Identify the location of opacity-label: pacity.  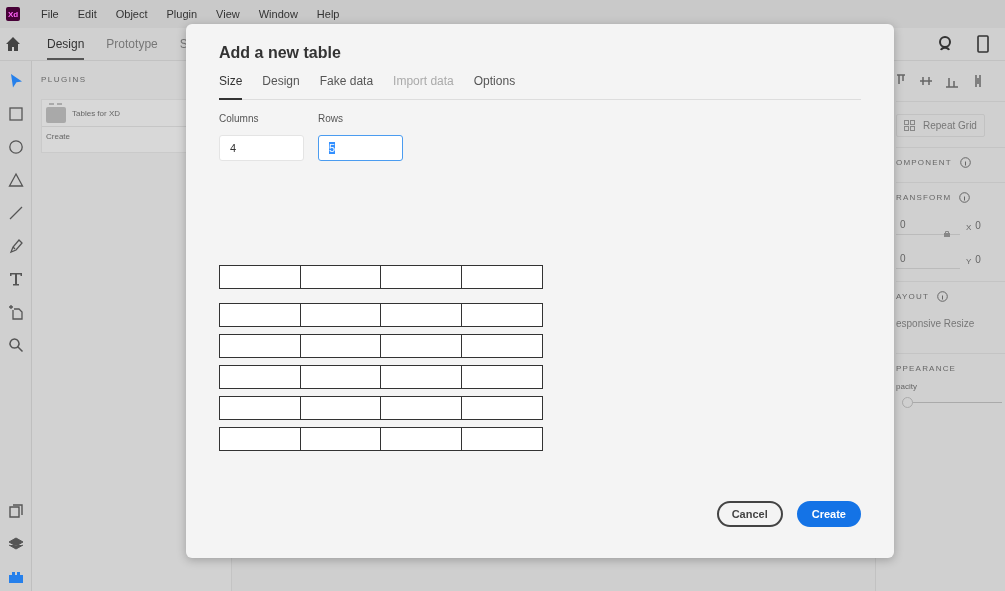
(907, 386).